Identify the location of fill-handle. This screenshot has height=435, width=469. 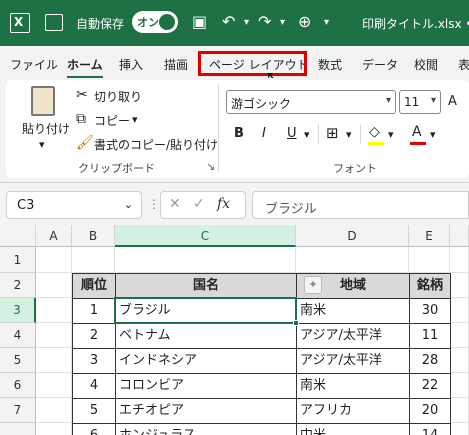
(296, 323).